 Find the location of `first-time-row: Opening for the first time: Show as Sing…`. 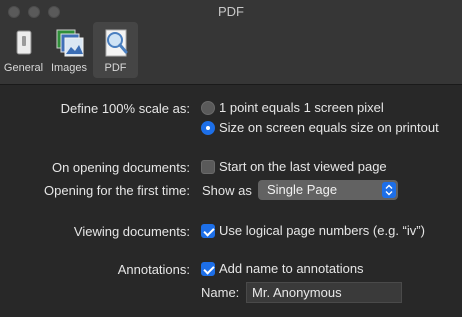

first-time-row: Opening for the first time: Show as Sing… is located at coordinates (231, 191).